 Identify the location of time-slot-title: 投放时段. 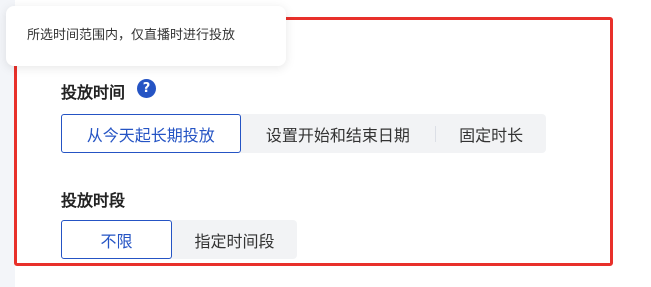
(93, 200).